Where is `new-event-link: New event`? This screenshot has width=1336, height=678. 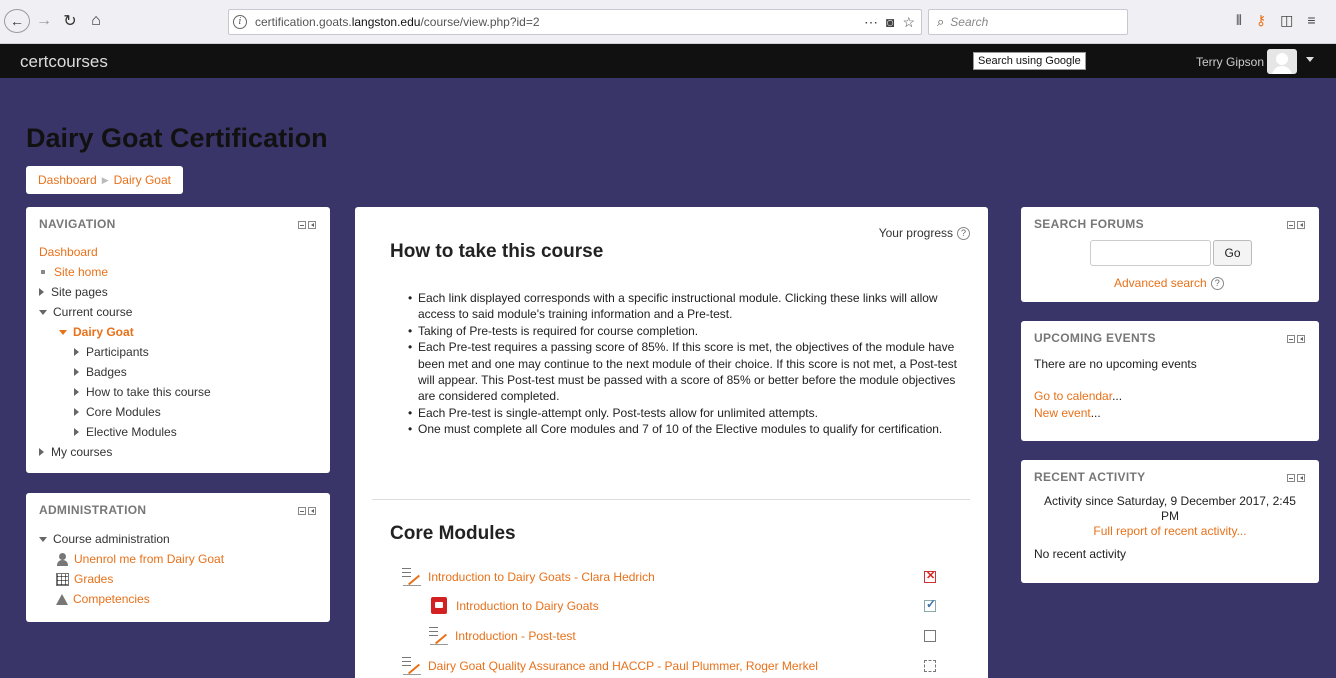 new-event-link: New event is located at coordinates (1062, 413).